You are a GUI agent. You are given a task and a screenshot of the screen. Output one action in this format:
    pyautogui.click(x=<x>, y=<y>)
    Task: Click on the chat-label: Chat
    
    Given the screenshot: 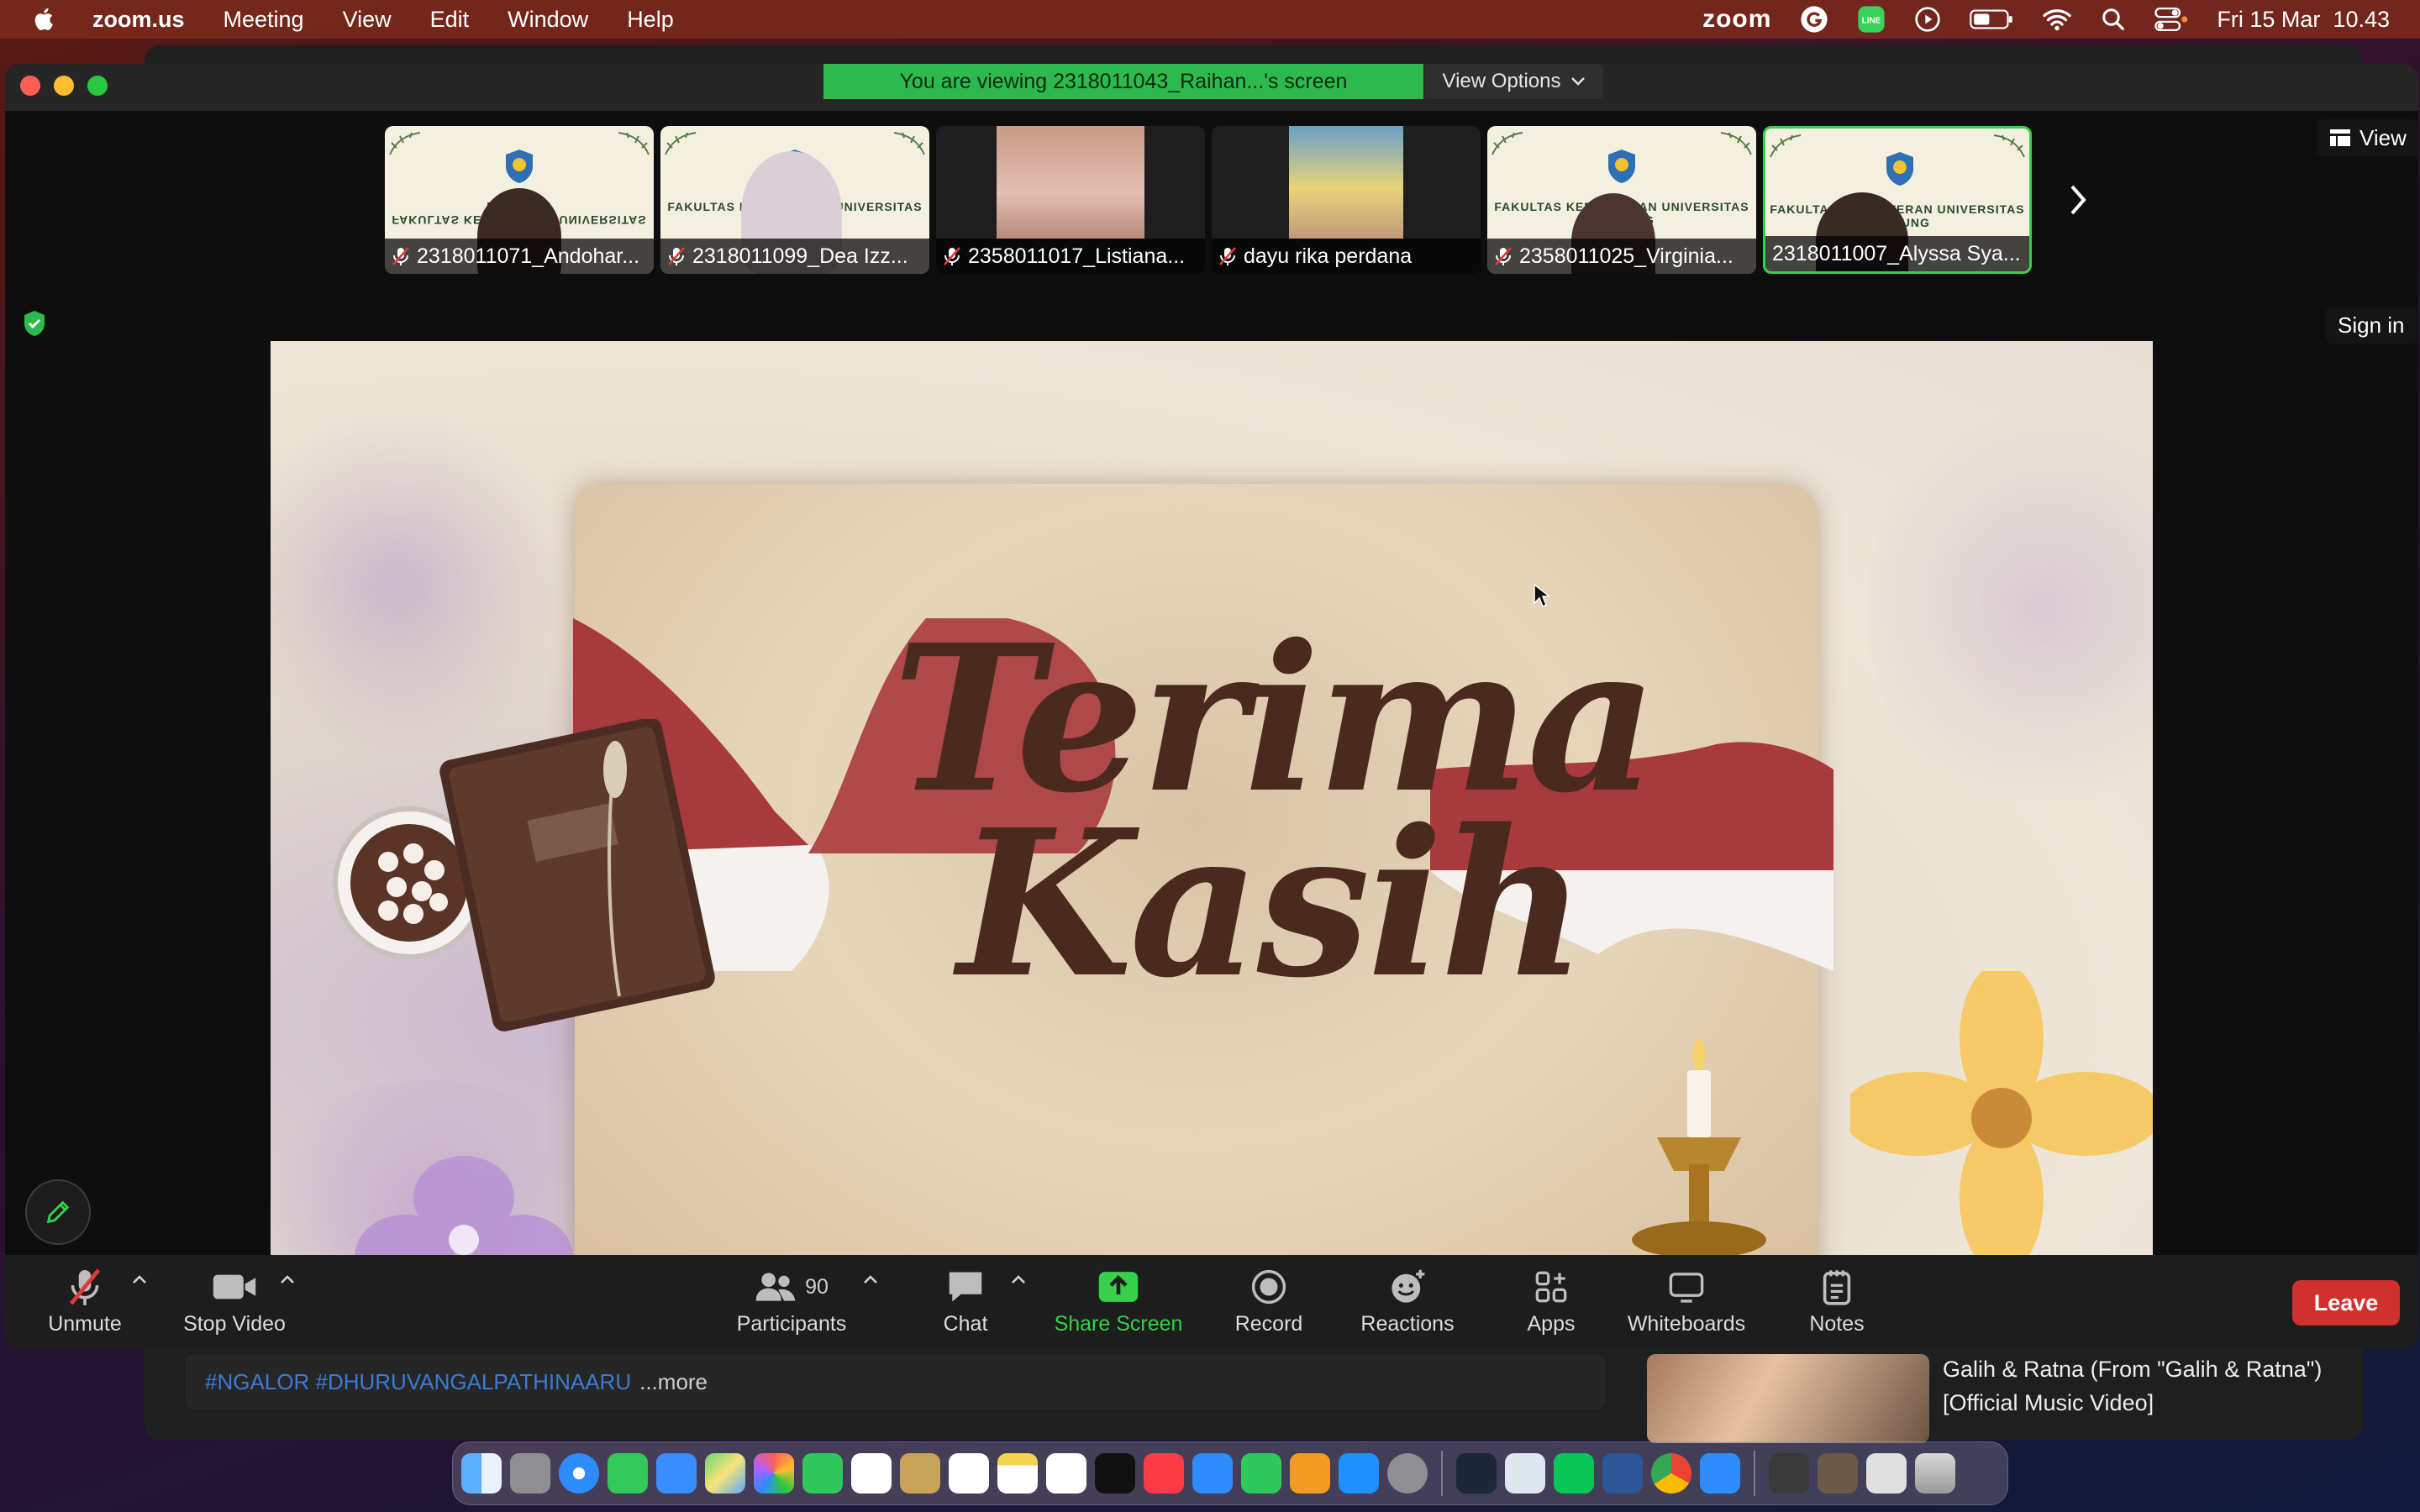 What is the action you would take?
    pyautogui.click(x=965, y=1324)
    